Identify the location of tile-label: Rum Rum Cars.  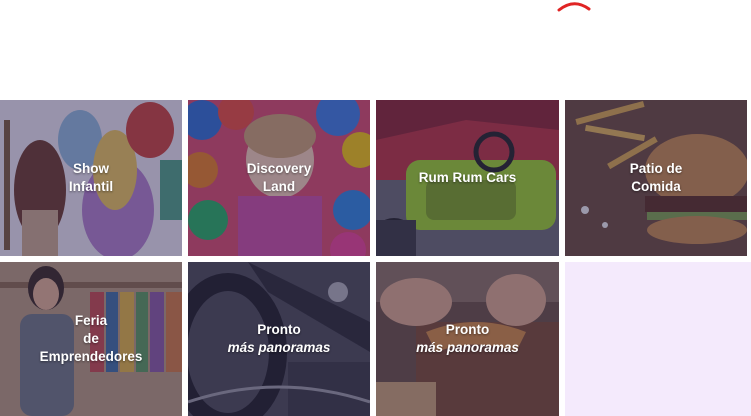
(468, 178).